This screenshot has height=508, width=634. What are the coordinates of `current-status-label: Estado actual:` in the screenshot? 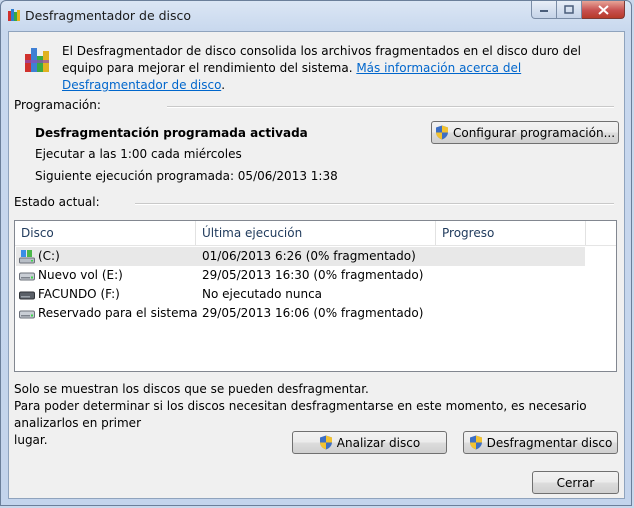 It's located at (57, 202).